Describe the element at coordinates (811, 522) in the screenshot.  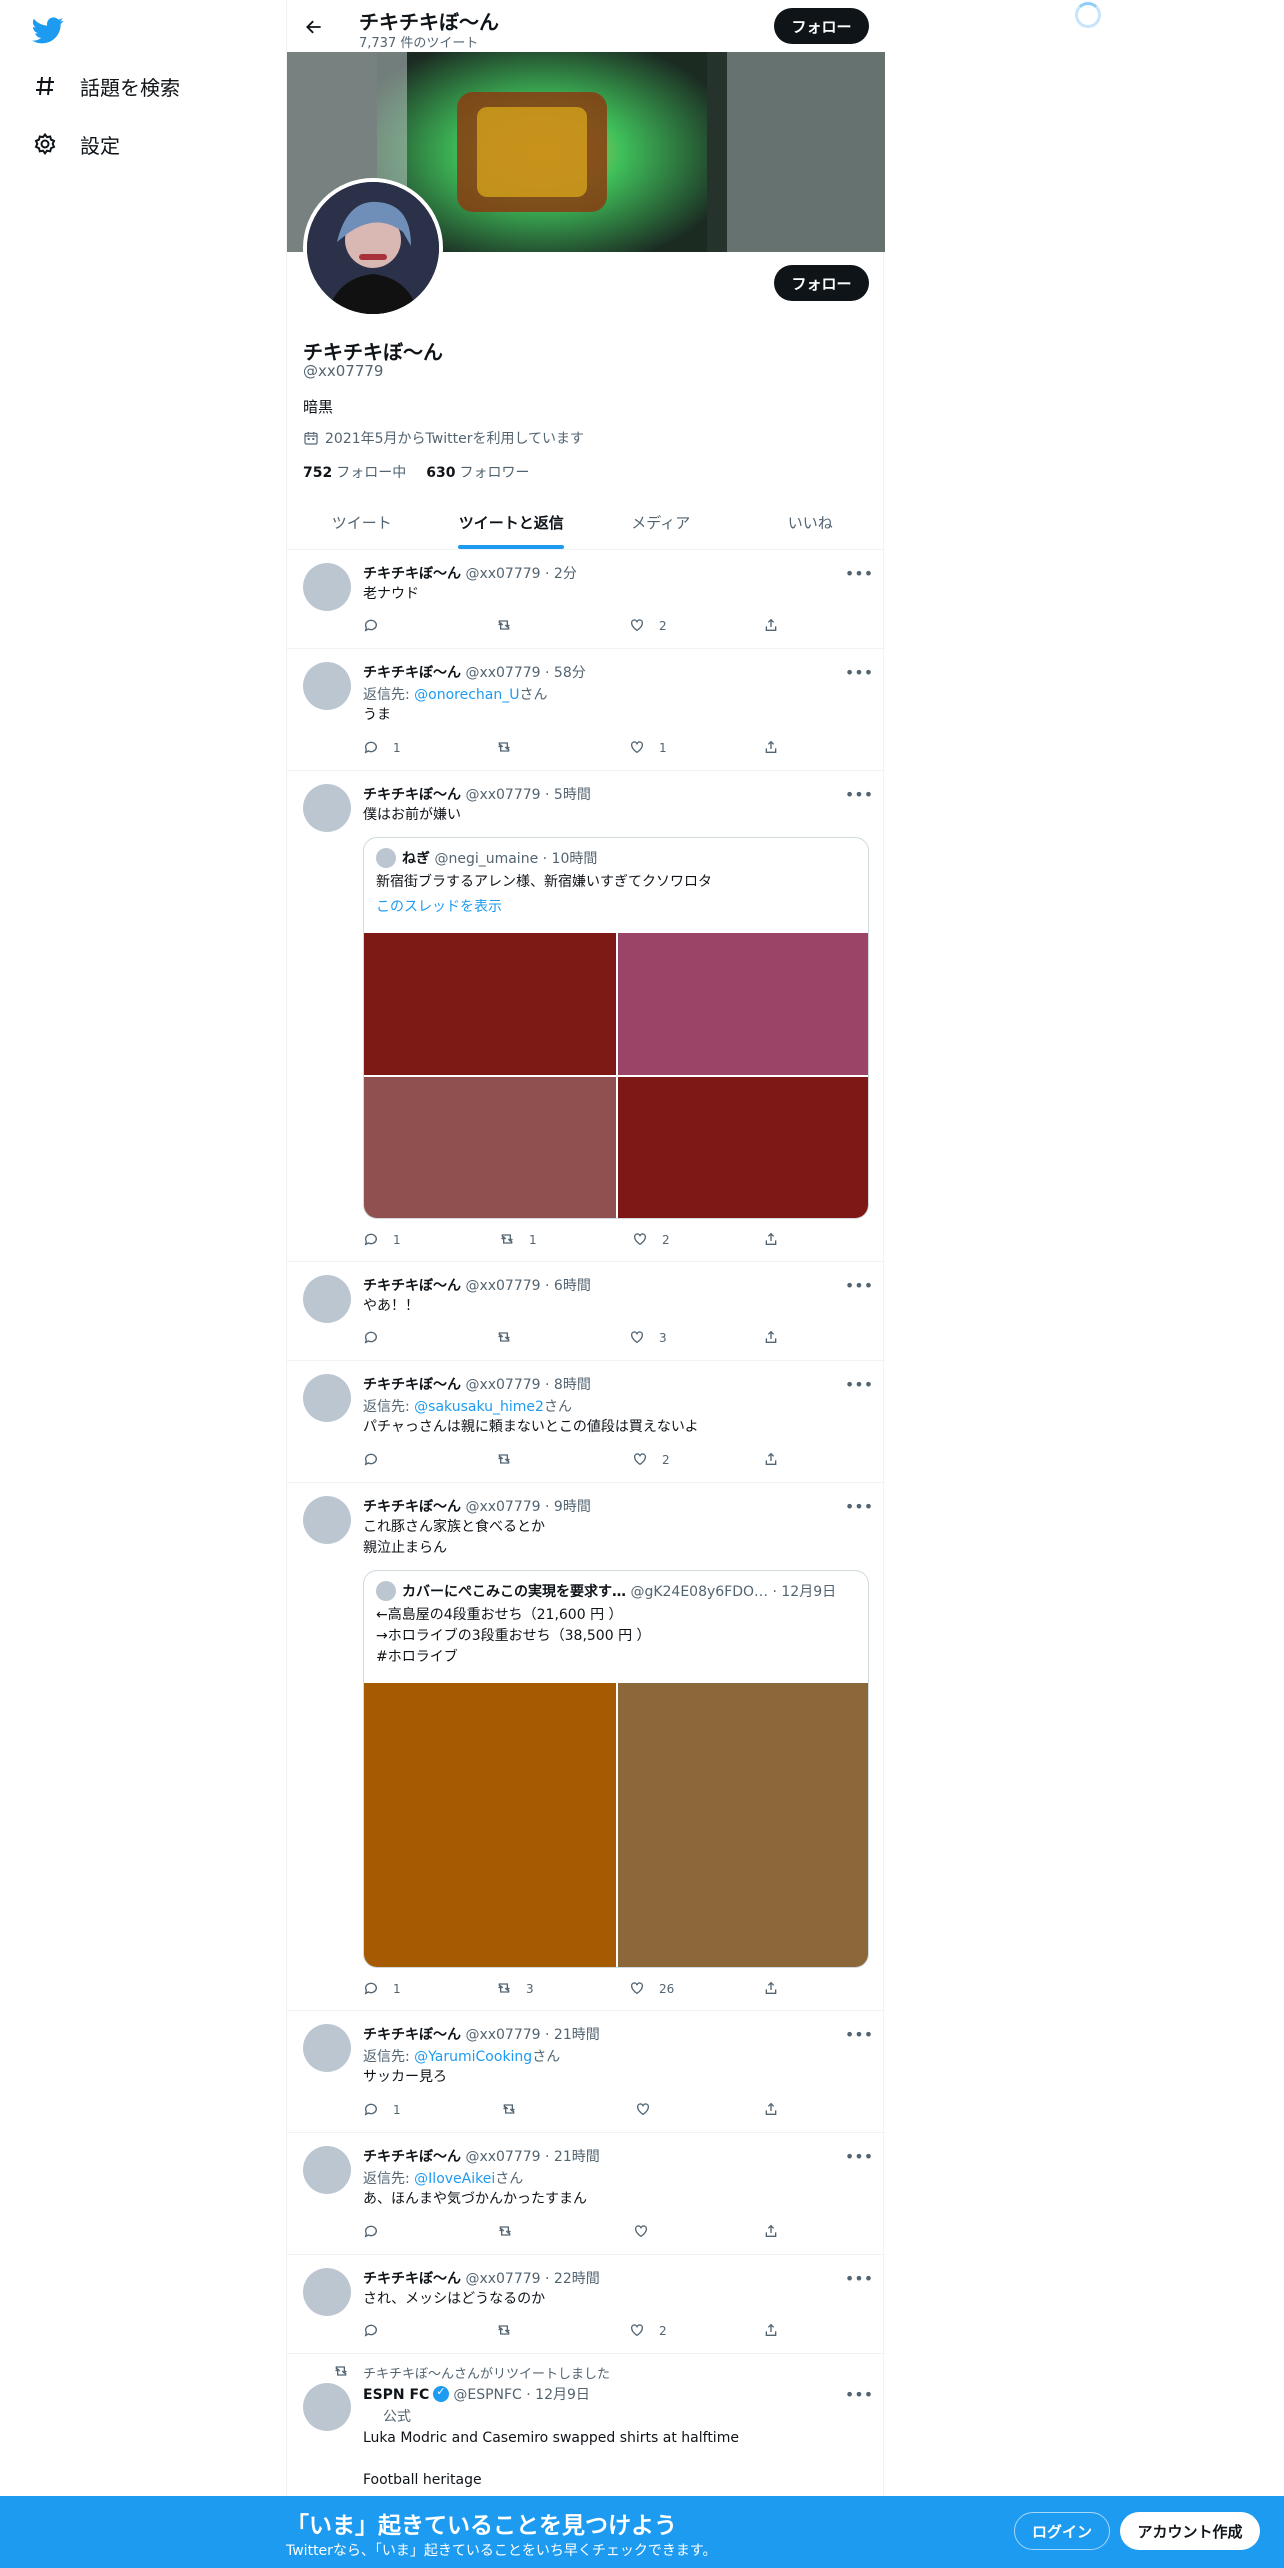
I see `tab-likes: いいね` at that location.